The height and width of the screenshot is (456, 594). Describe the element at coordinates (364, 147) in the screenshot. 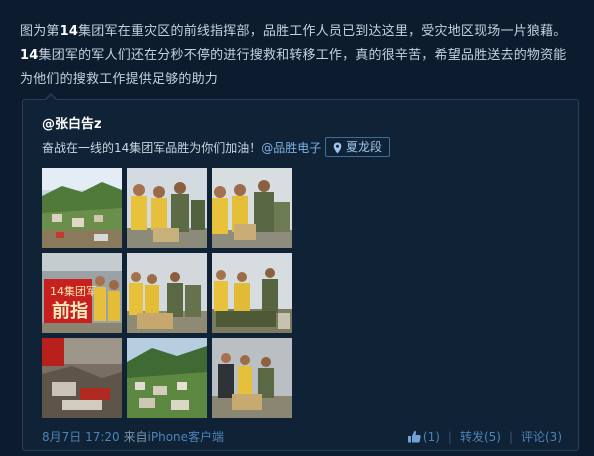

I see `location-tag-label: 夏龙段` at that location.